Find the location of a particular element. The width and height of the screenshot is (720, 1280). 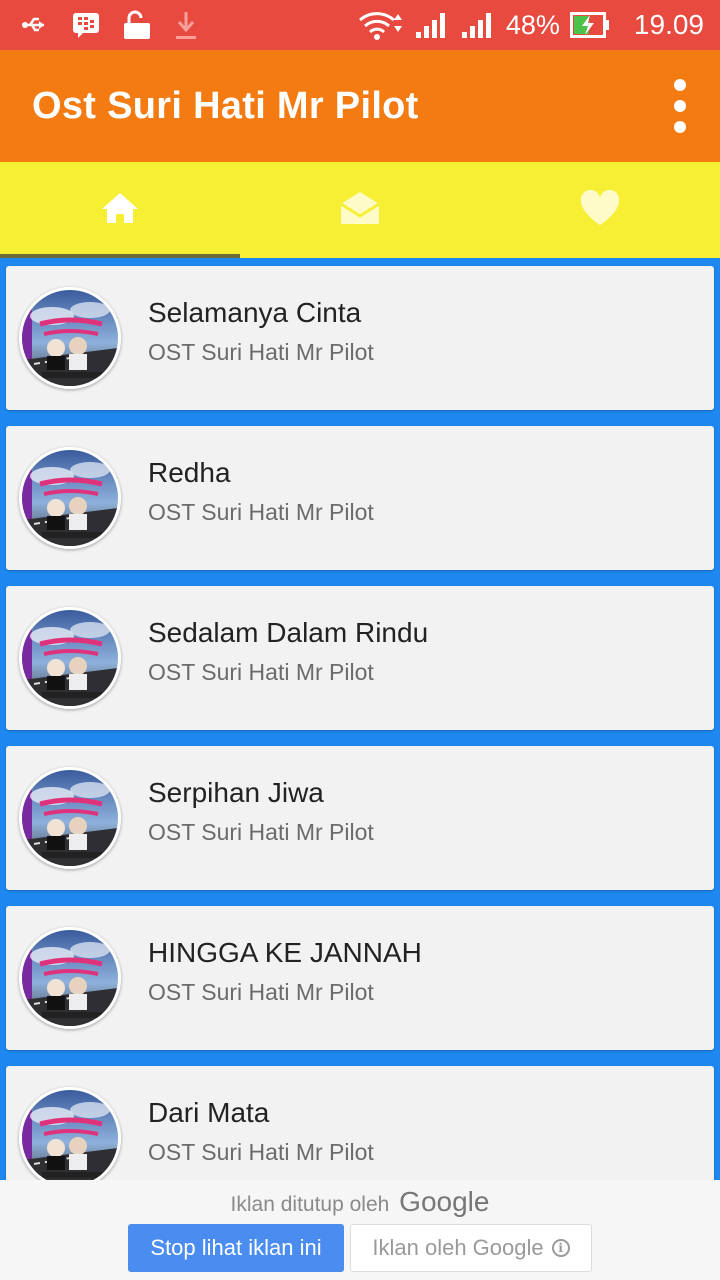

song-card: Dari Mata OST Suri Hati Mr Pilot is located at coordinates (360, 1123).